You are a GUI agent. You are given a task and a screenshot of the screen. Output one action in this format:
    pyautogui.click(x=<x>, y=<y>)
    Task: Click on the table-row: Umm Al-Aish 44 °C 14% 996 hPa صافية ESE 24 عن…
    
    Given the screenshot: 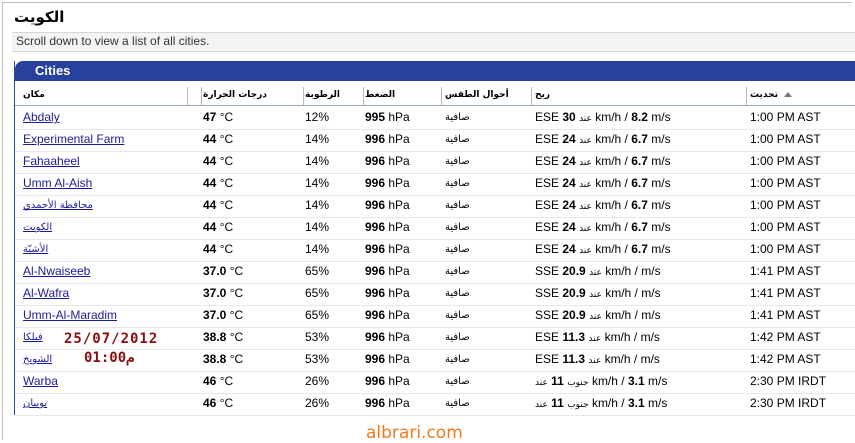 What is the action you would take?
    pyautogui.click(x=435, y=184)
    